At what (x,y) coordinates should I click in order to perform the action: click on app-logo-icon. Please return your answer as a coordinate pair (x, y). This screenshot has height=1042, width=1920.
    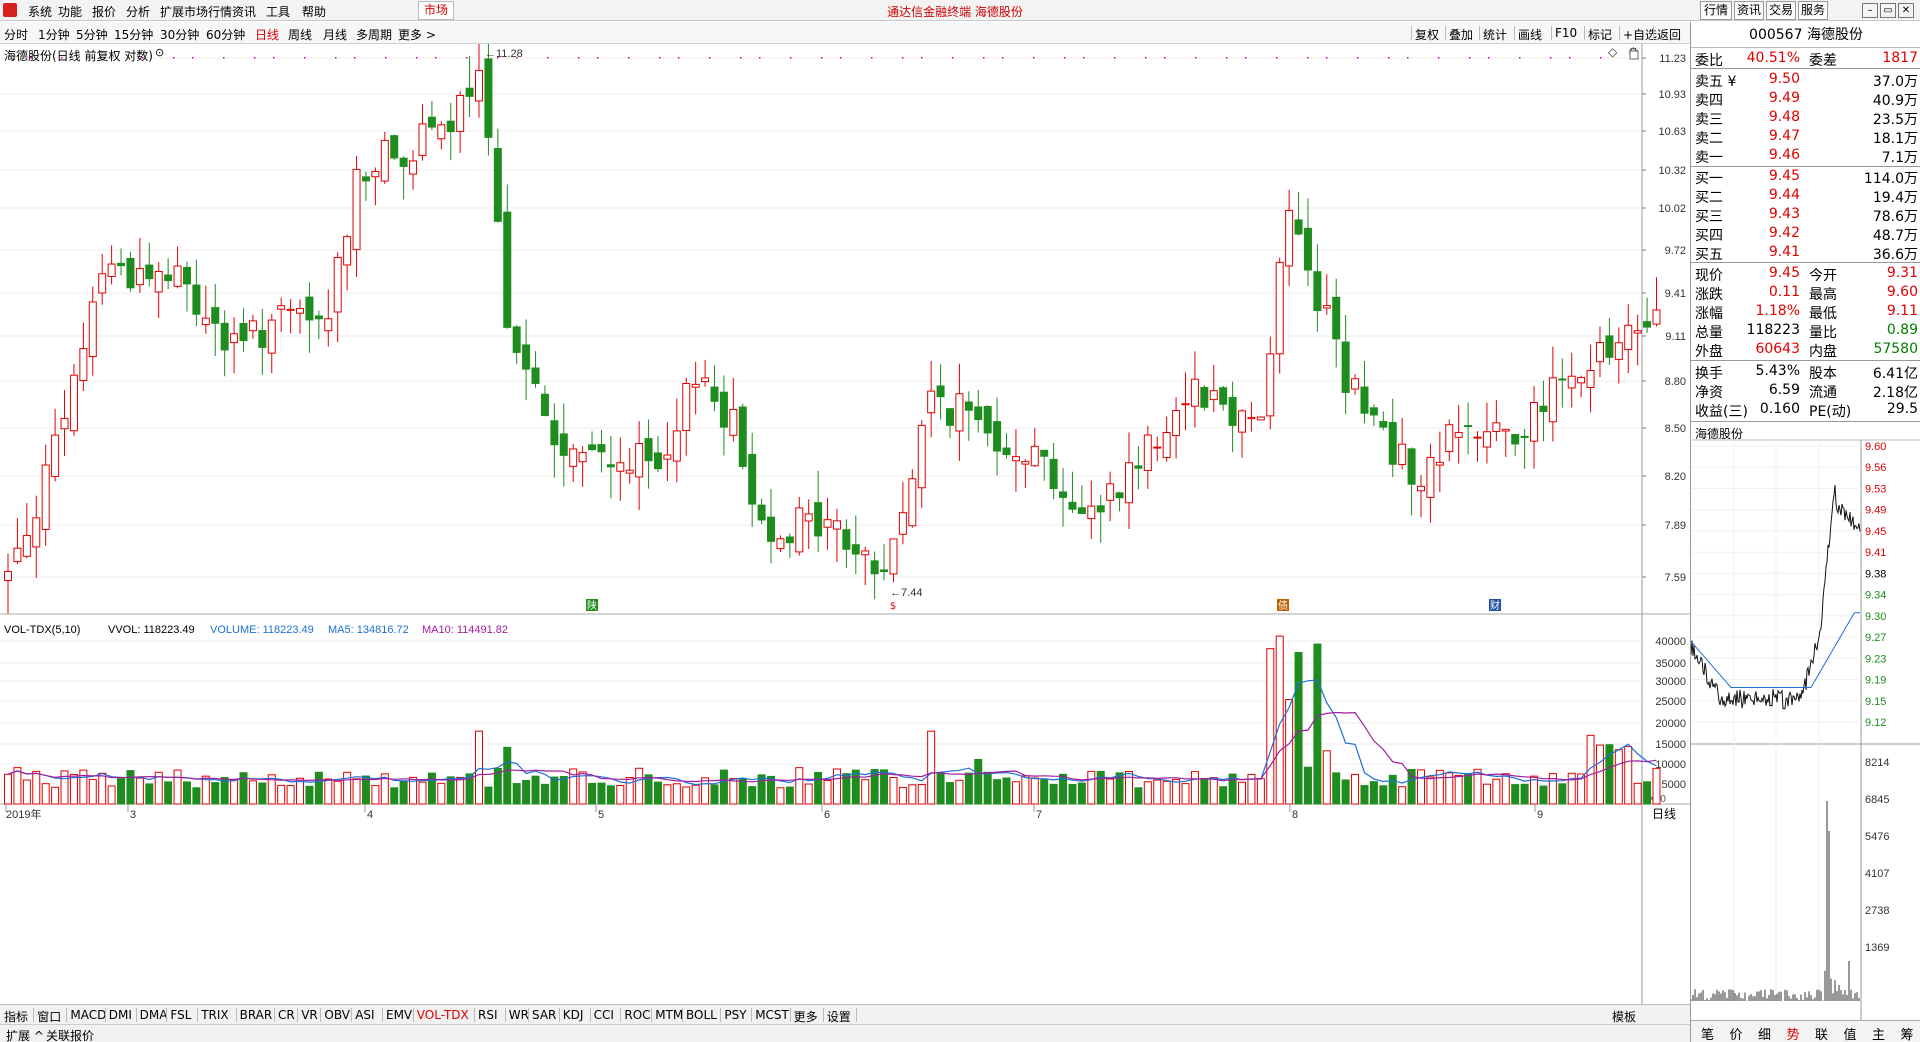
    Looking at the image, I should click on (10, 10).